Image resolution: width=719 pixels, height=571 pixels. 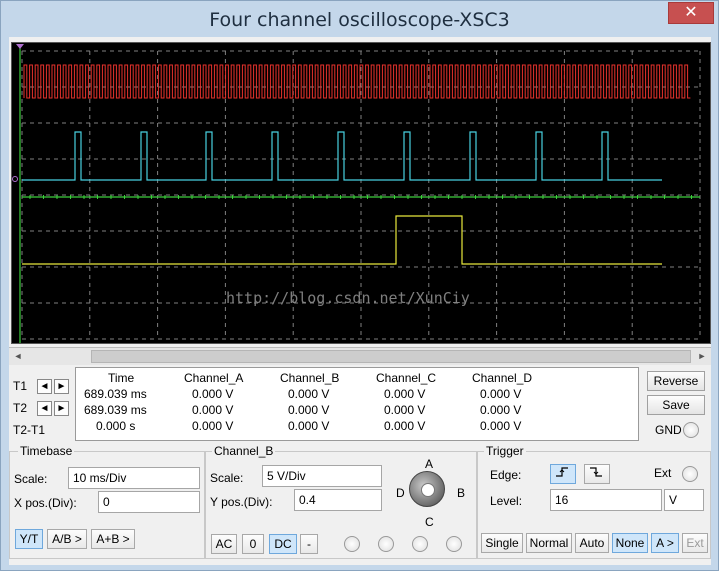 What do you see at coordinates (342, 240) in the screenshot?
I see `channel-d-trace` at bounding box center [342, 240].